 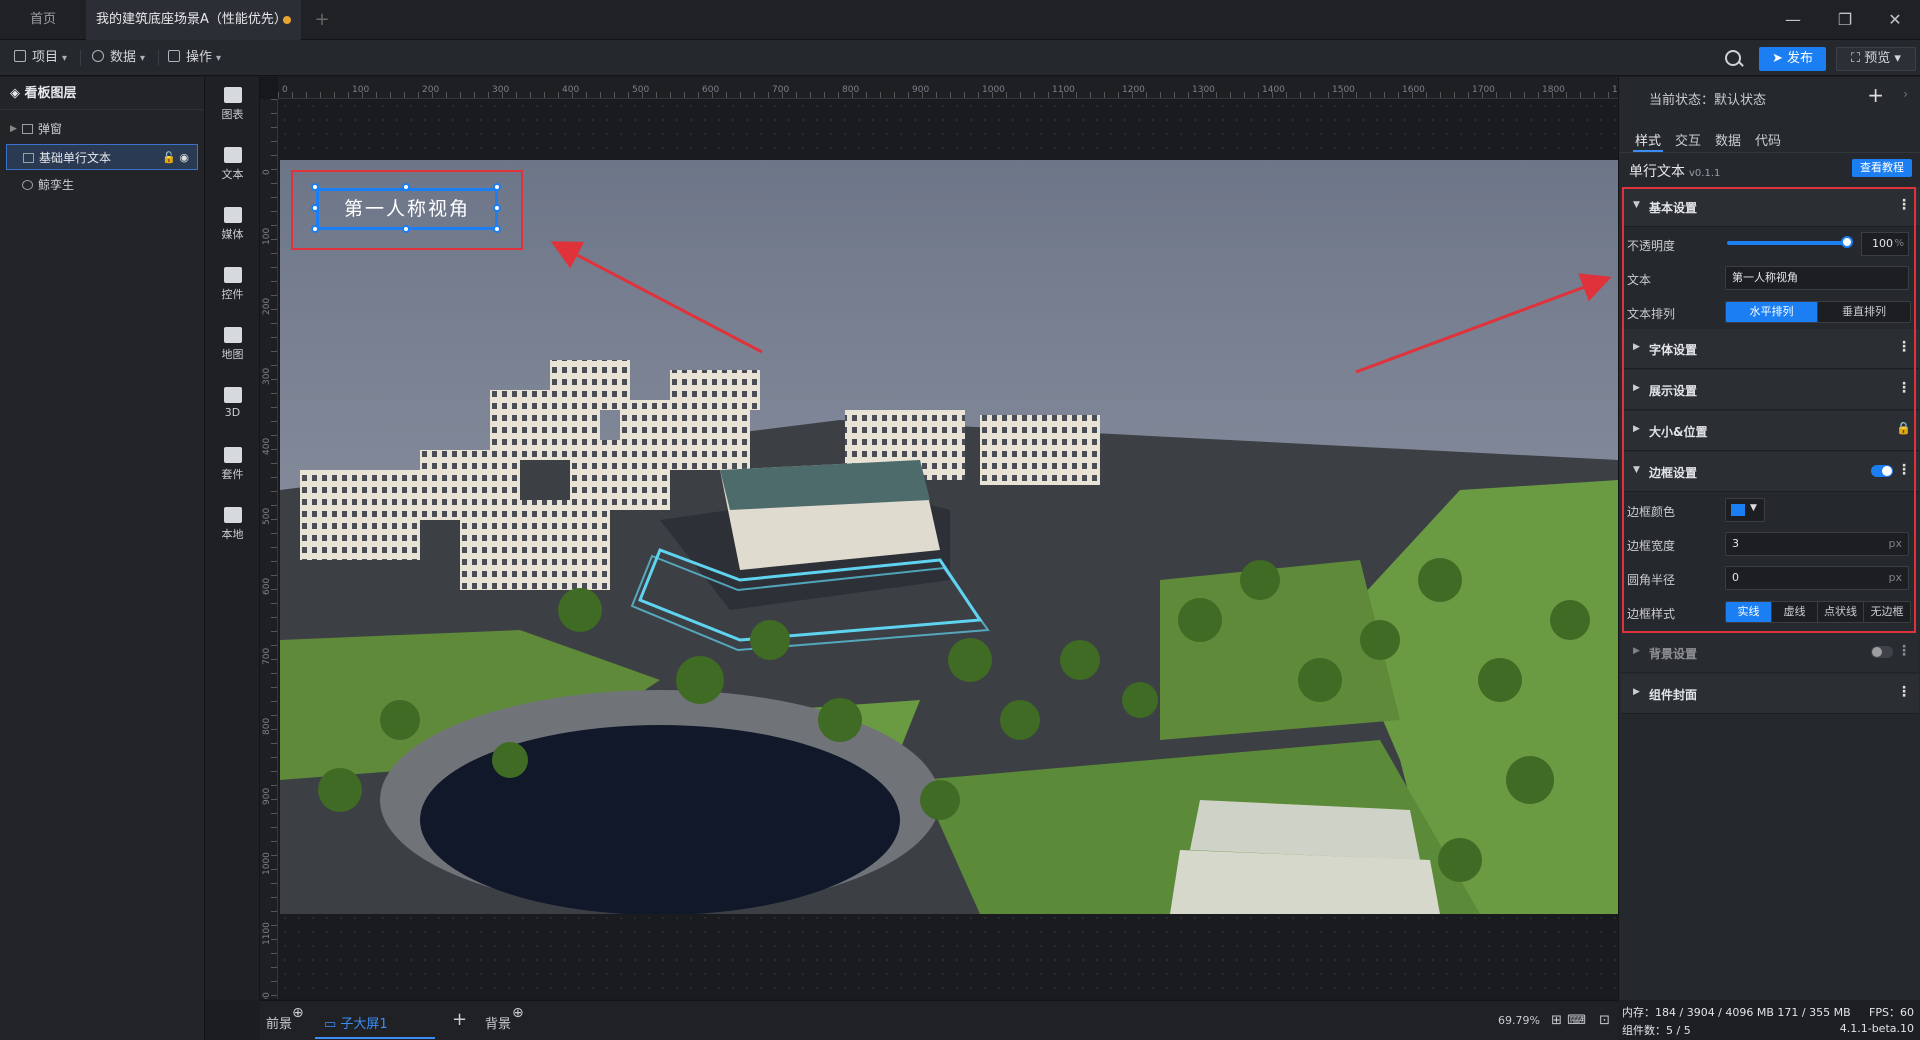 I want to click on terminal-icon: ⊡, so click(x=1604, y=1020).